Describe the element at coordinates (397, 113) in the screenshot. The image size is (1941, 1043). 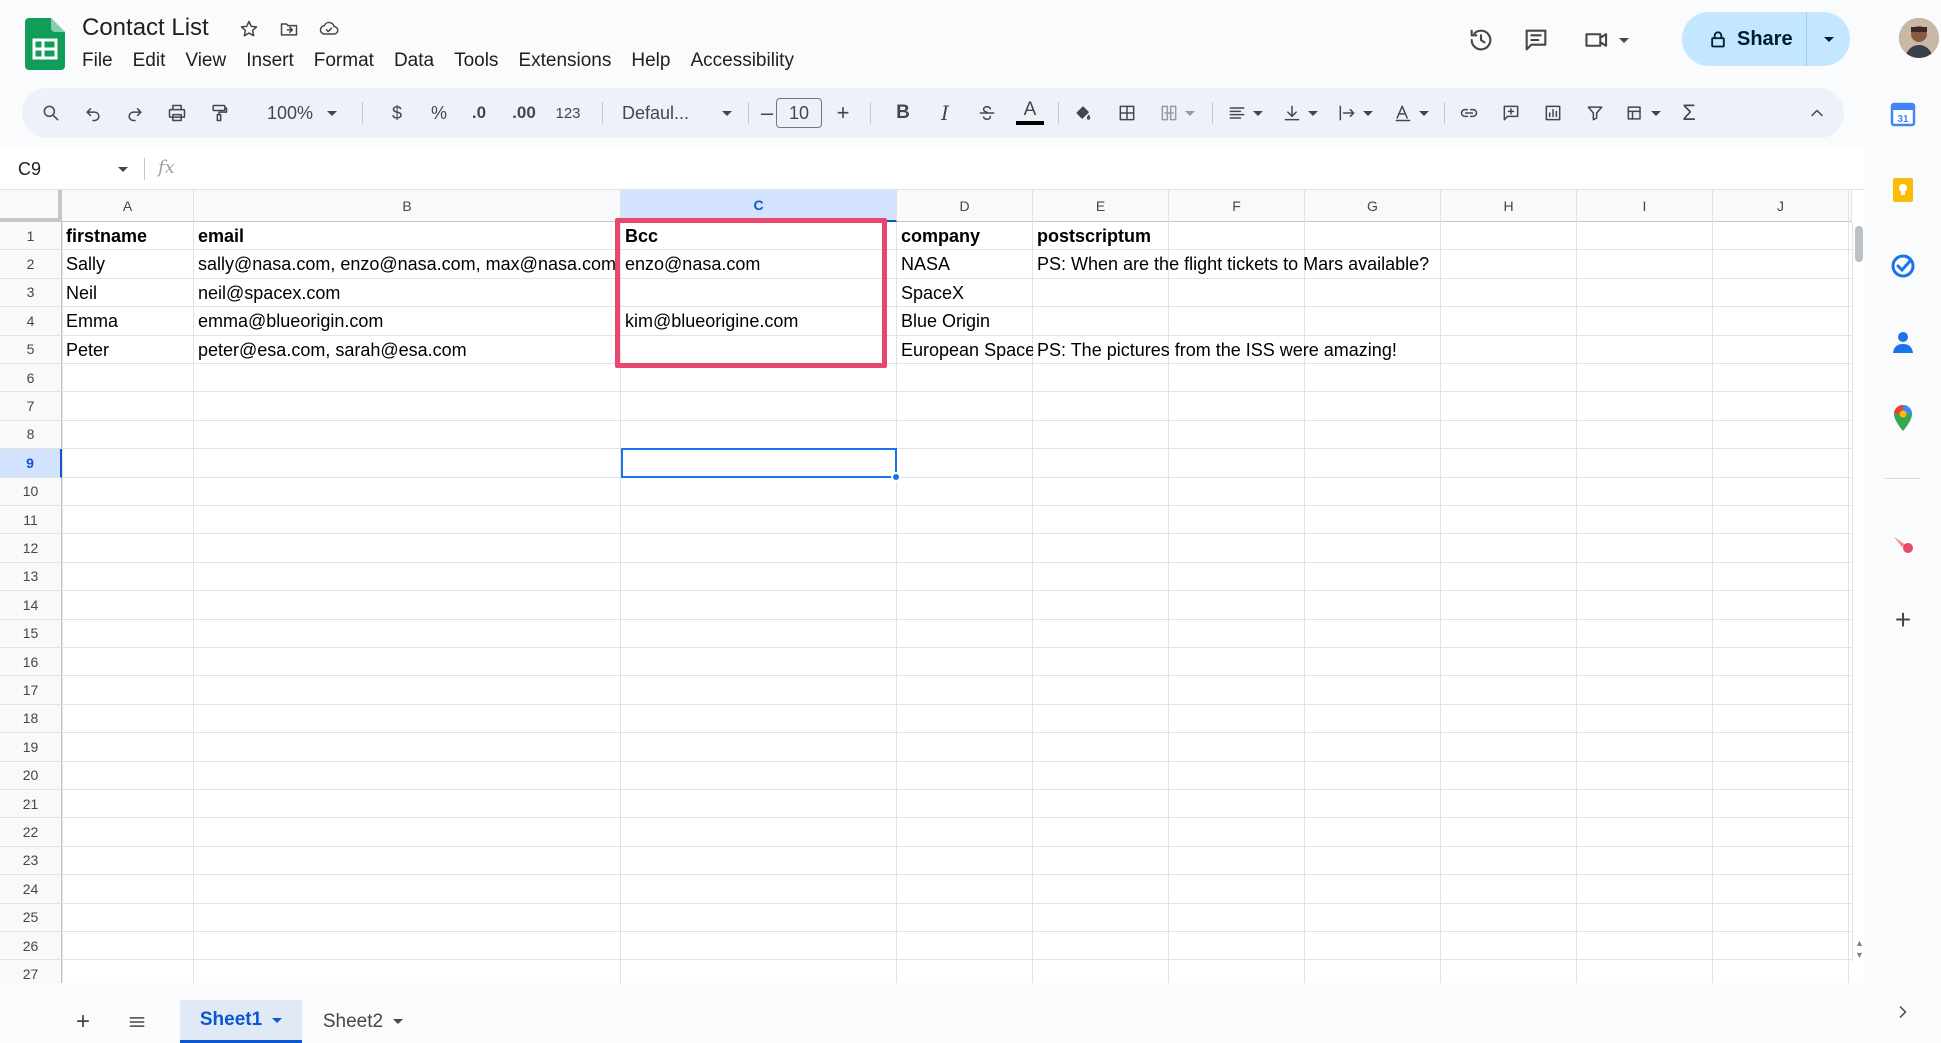
I see `currency-format-button: $` at that location.